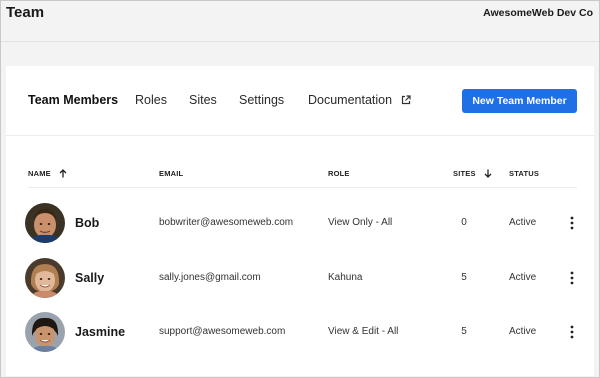 The height and width of the screenshot is (378, 600). What do you see at coordinates (87, 223) in the screenshot?
I see `member-name: Bob` at bounding box center [87, 223].